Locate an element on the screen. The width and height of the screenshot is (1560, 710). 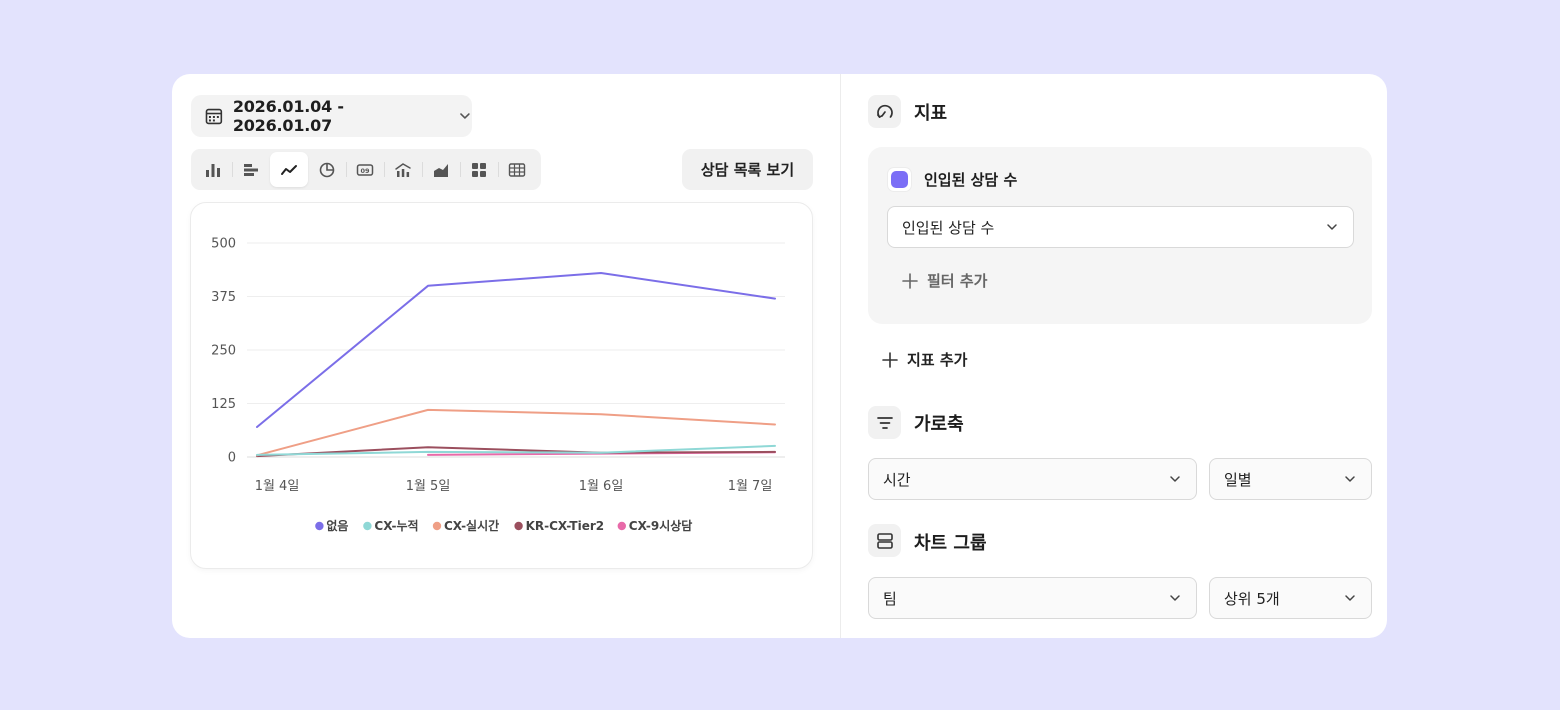
add-filter-label: 필터 추가 is located at coordinates (957, 281).